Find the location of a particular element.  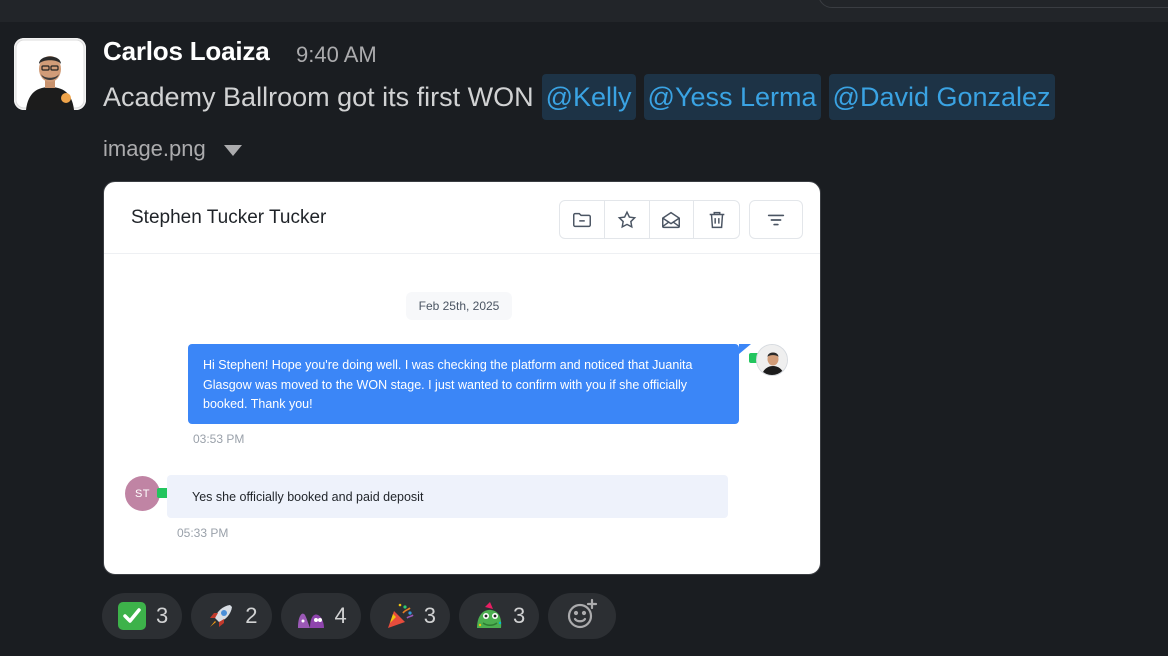

sender-name: Carlos Loaiza is located at coordinates (186, 51).